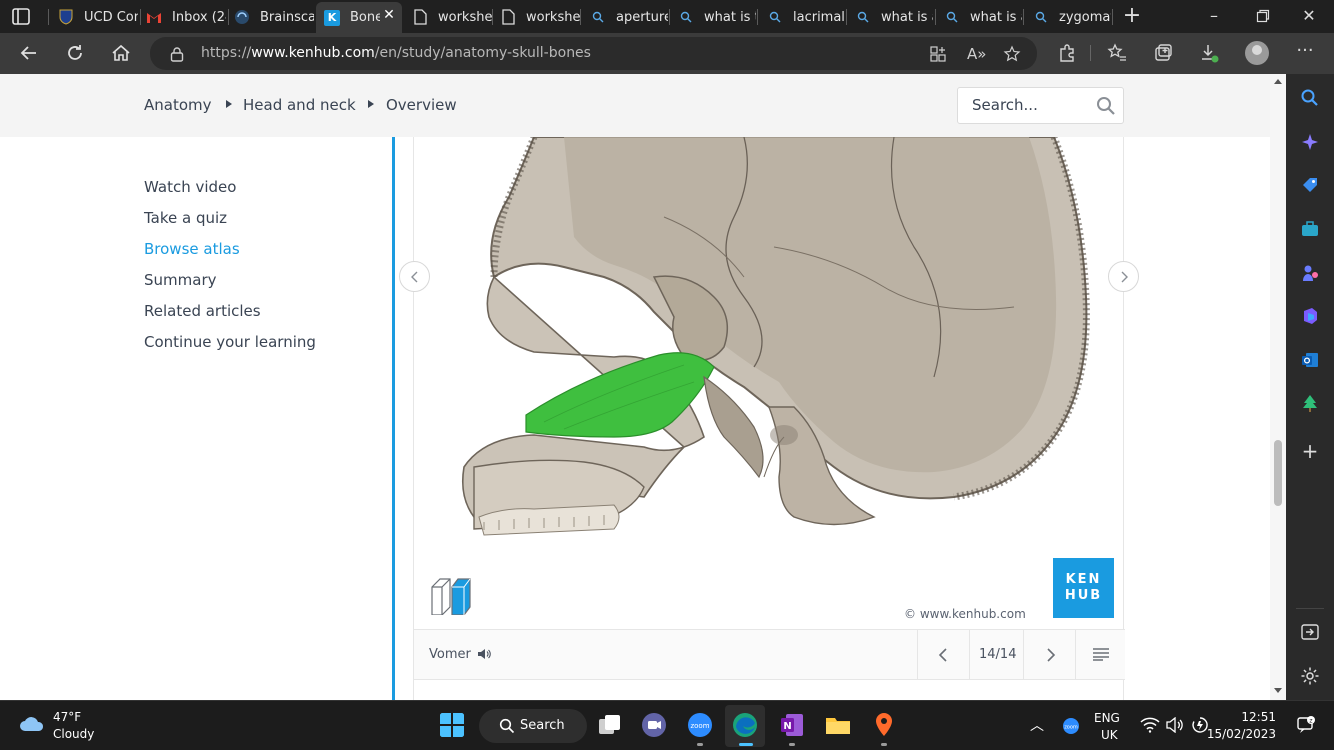 This screenshot has height=750, width=1334. I want to click on url-path: /en/study/anatomy-skull-bones, so click(482, 53).